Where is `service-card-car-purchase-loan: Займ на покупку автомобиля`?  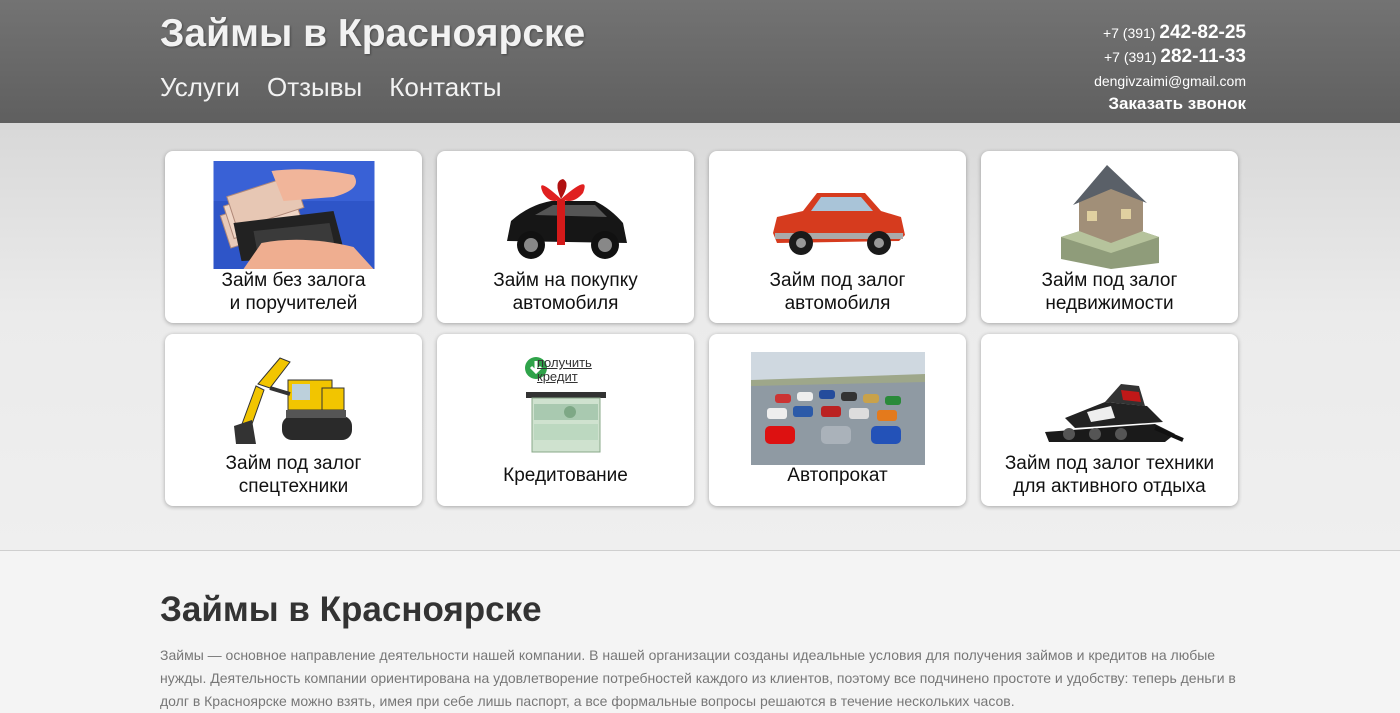 service-card-car-purchase-loan: Займ на покупку автомобиля is located at coordinates (565, 237).